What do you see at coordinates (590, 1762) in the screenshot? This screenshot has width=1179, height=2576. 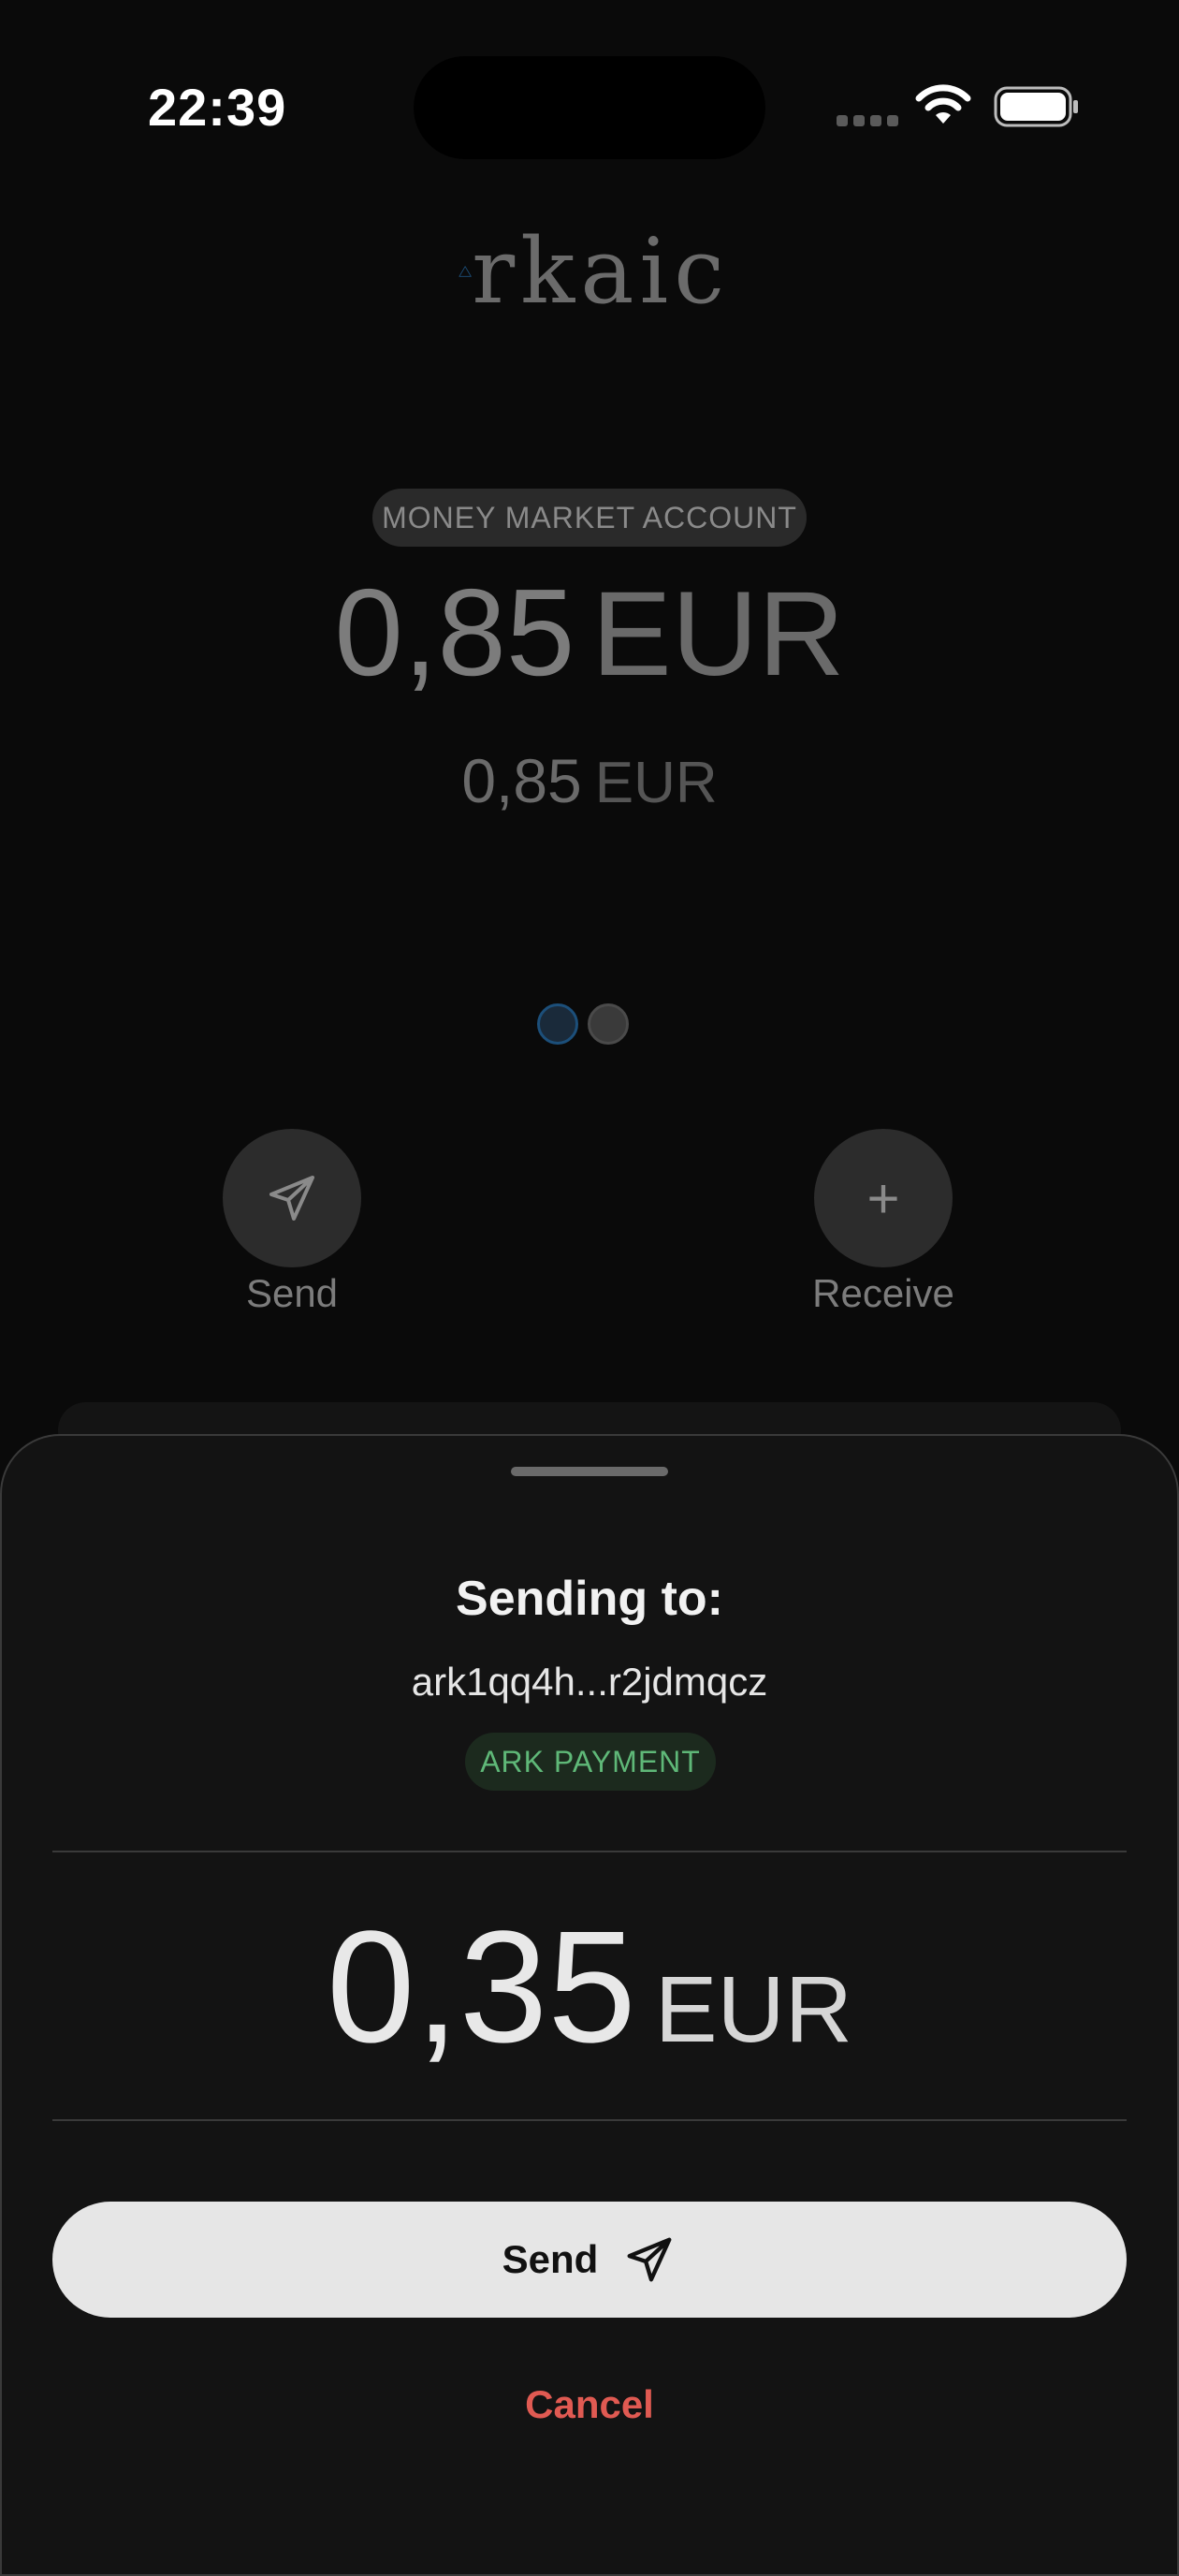 I see `payment-type-badge: ARK PAYMENT` at bounding box center [590, 1762].